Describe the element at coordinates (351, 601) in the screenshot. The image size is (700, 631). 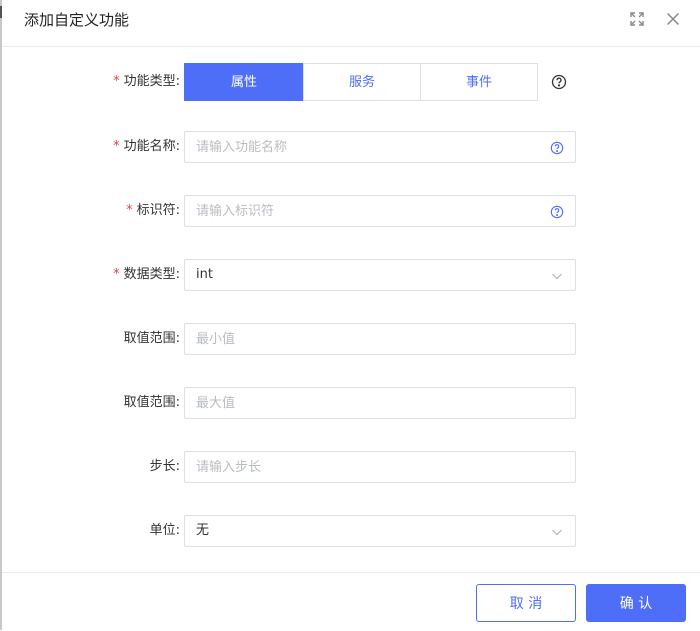
I see `dialog-footer: 取 消 确 认` at that location.